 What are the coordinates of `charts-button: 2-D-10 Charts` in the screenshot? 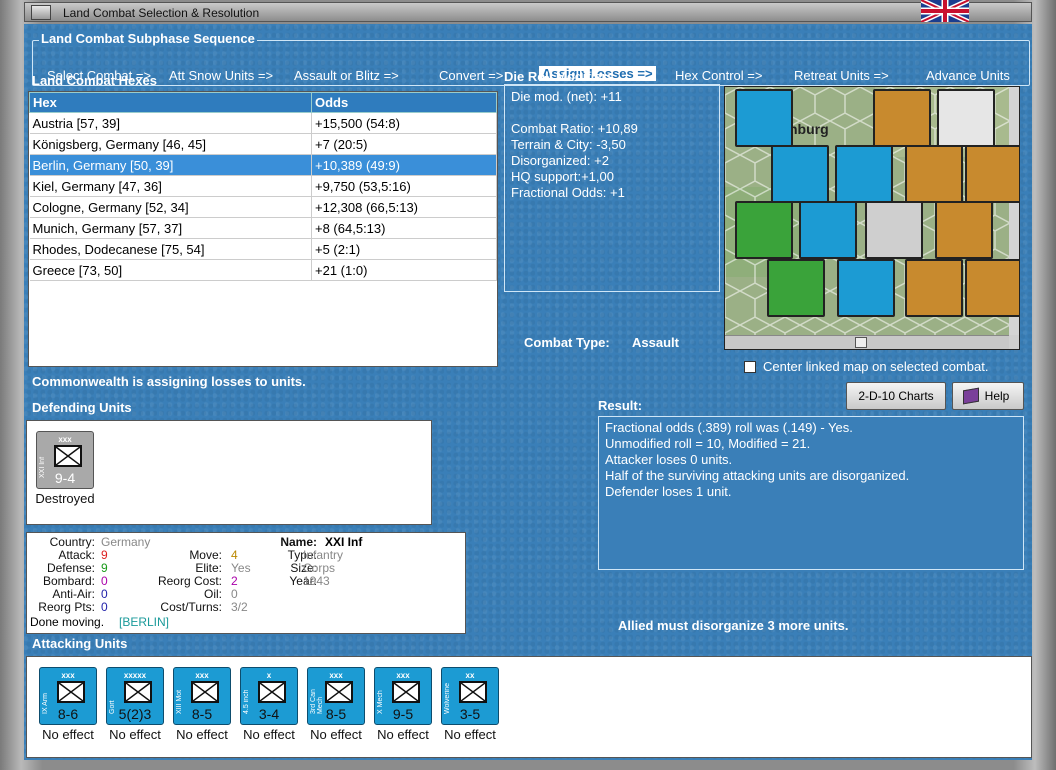 It's located at (896, 396).